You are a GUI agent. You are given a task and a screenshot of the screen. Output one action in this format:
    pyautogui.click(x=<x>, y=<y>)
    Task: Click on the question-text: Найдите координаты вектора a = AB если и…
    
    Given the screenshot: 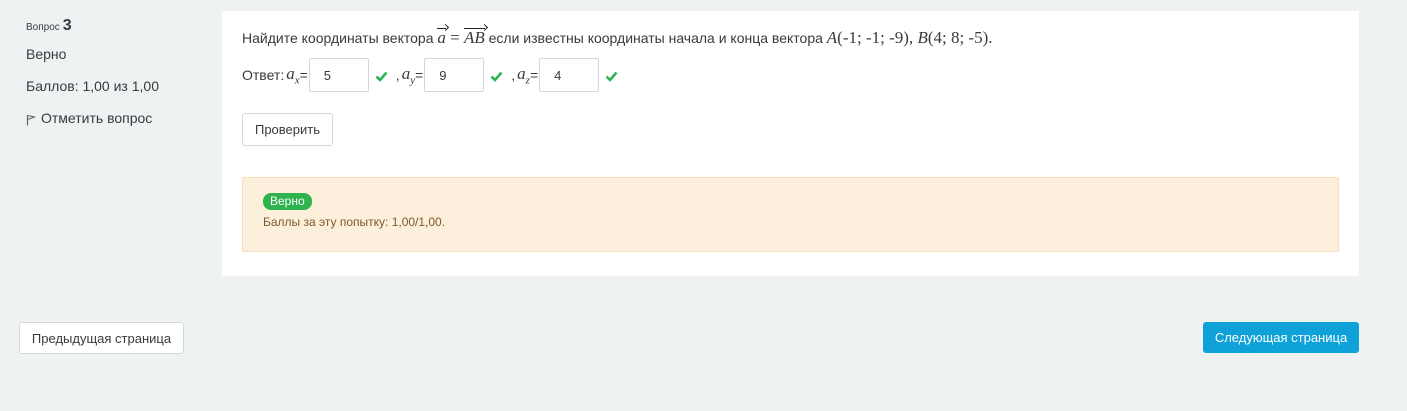 What is the action you would take?
    pyautogui.click(x=617, y=38)
    